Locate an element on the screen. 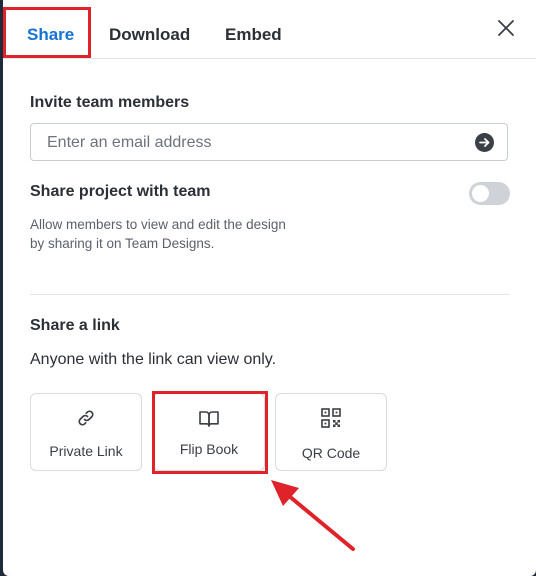 Image resolution: width=536 pixels, height=576 pixels. link-icon is located at coordinates (86, 418).